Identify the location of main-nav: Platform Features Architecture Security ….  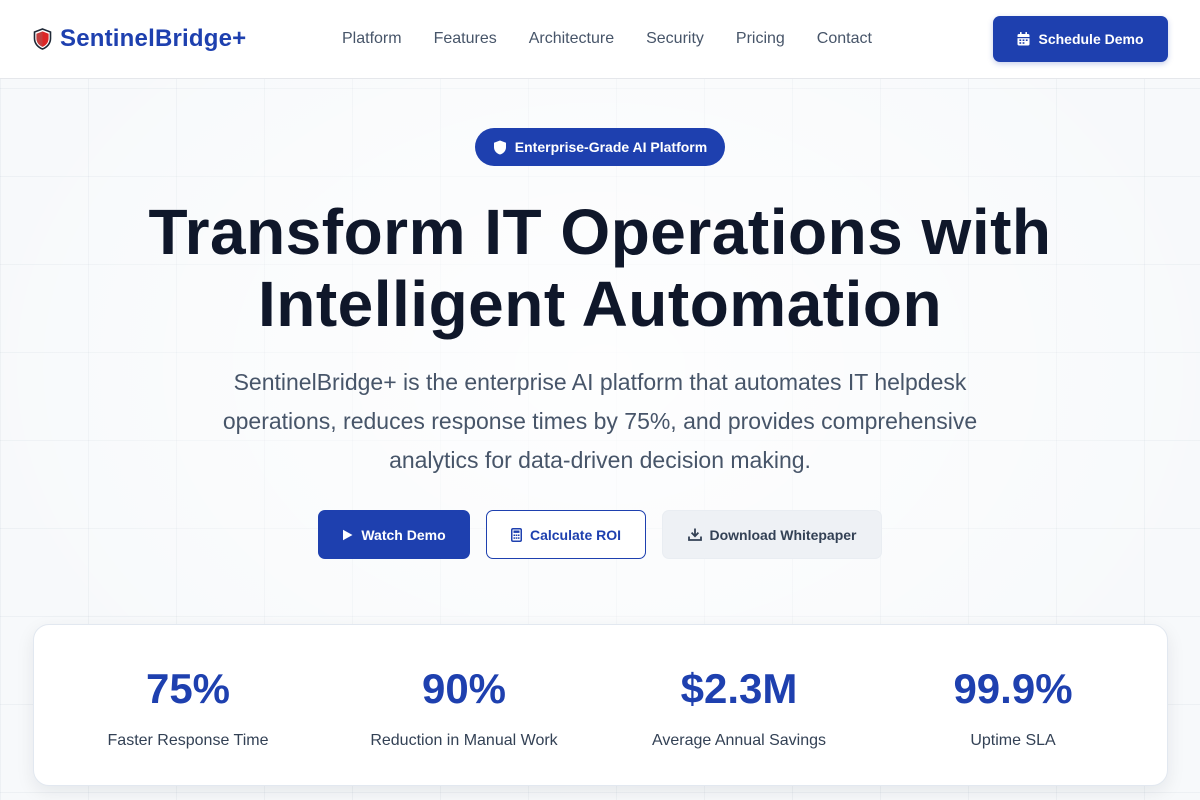
(607, 39).